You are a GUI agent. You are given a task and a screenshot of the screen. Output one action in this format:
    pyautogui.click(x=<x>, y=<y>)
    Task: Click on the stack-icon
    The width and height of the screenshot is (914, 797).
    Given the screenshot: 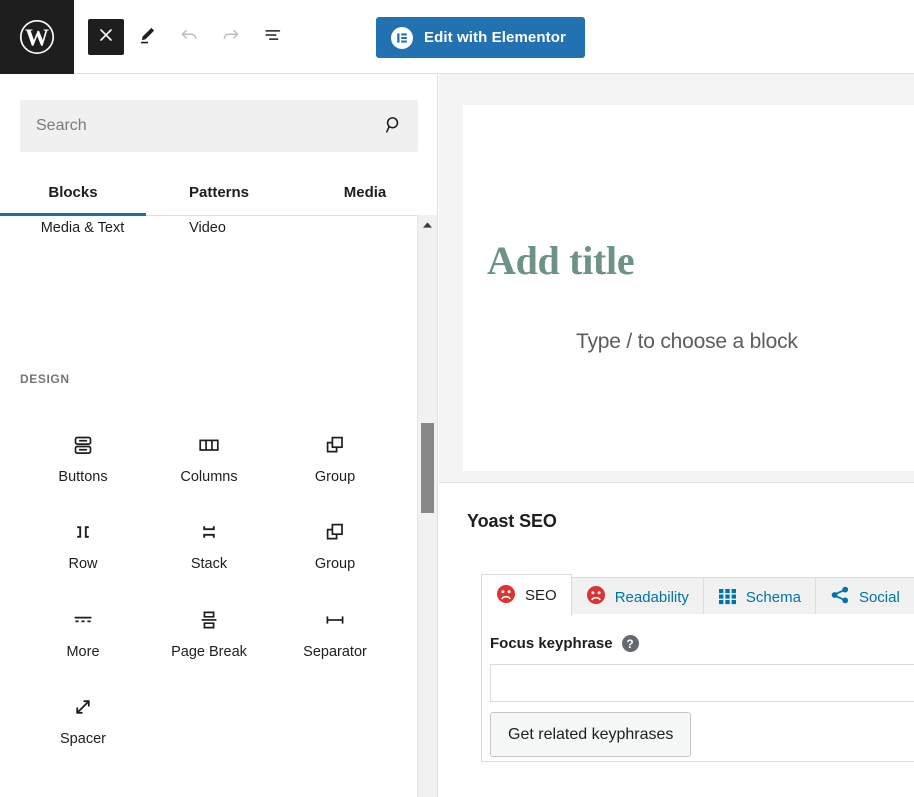 What is the action you would take?
    pyautogui.click(x=209, y=532)
    